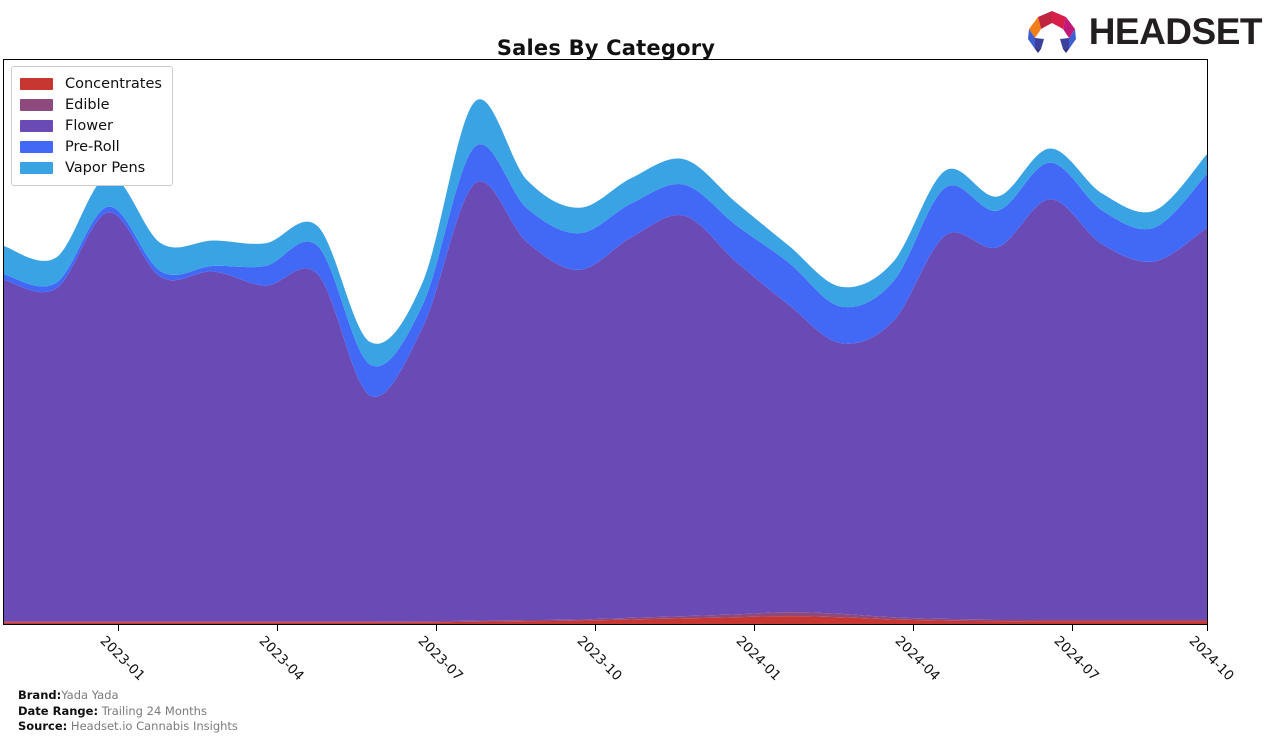  Describe the element at coordinates (758, 659) in the screenshot. I see `x-axis-tick-label: 2024-01` at that location.